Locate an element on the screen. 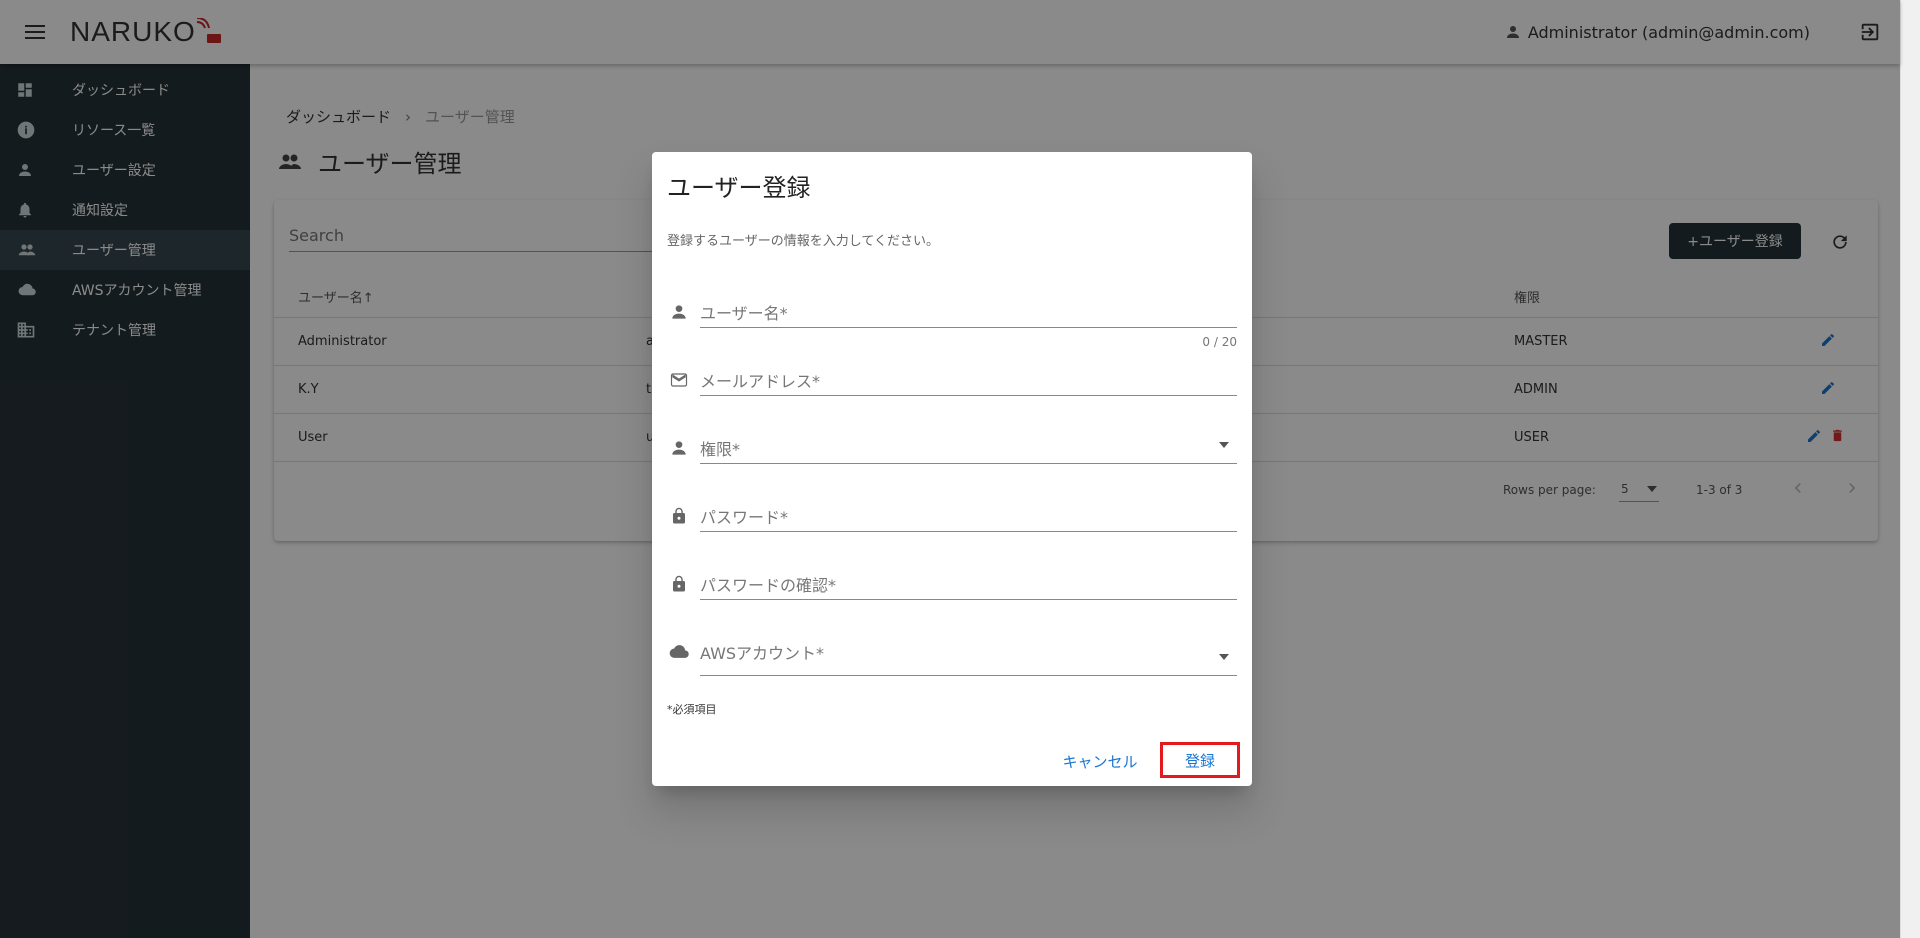  password-confirm-field: パスワードの確認* is located at coordinates (952, 583).